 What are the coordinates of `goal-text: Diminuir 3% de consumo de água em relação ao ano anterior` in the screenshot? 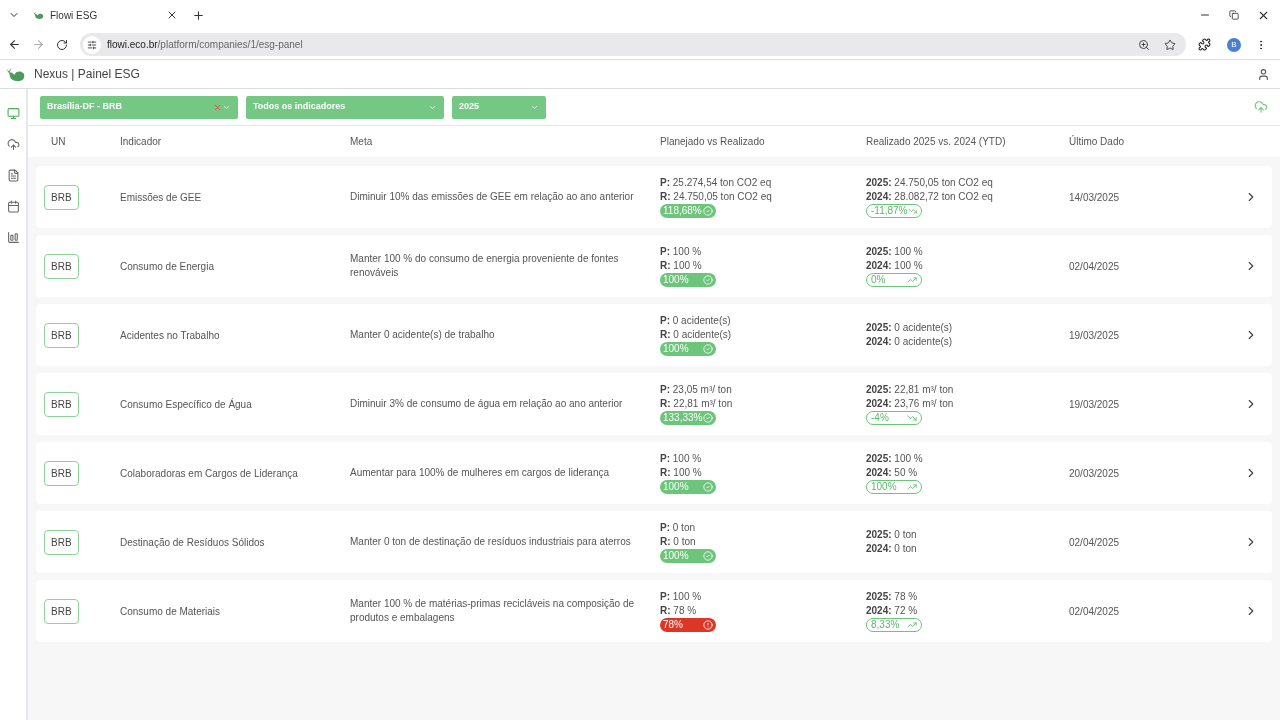 It's located at (487, 404).